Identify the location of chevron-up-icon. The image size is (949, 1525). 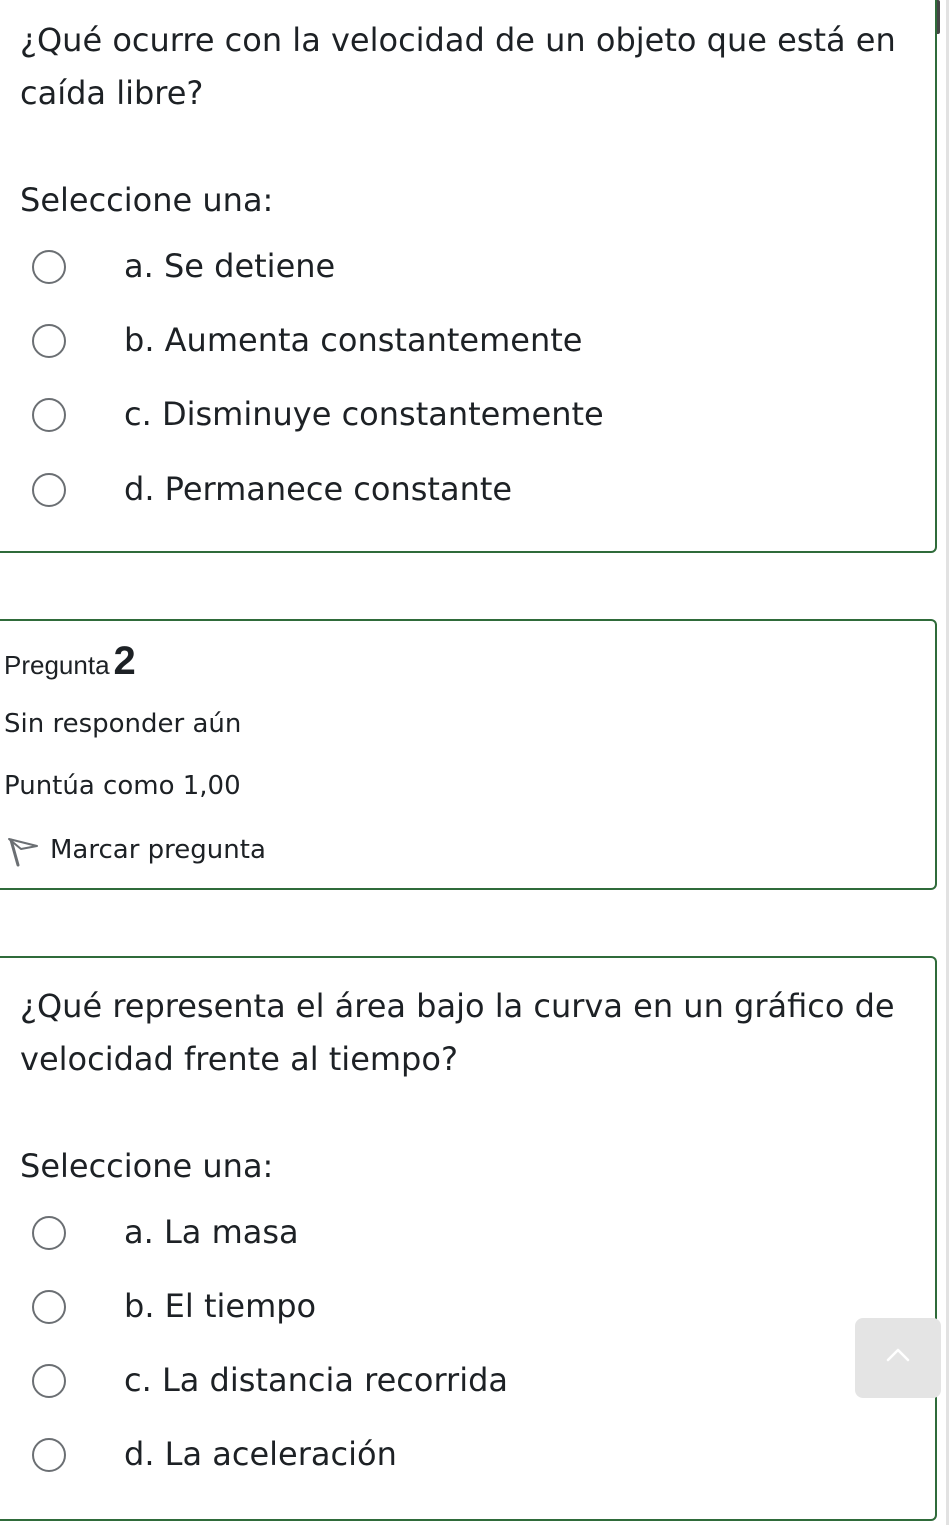
(898, 1355).